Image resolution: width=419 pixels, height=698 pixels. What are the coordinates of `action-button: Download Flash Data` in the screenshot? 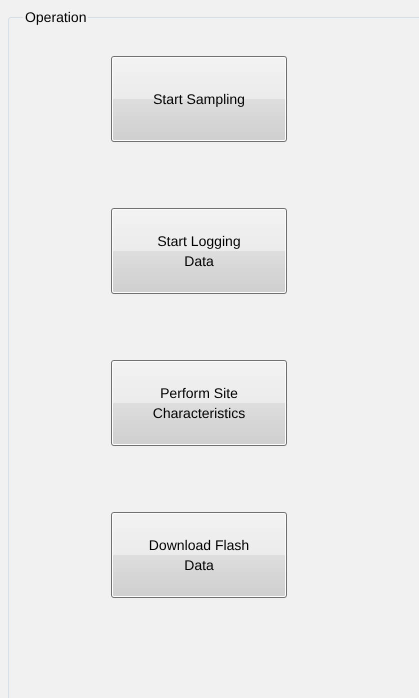 It's located at (199, 555).